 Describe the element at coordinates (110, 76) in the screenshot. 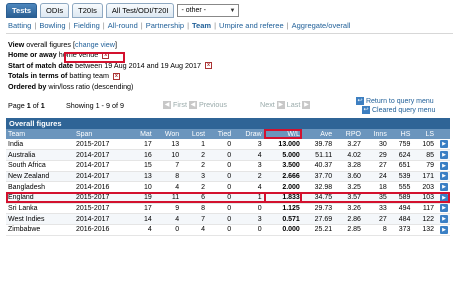

I see `totals-line: Totals in terms of batting team x` at that location.